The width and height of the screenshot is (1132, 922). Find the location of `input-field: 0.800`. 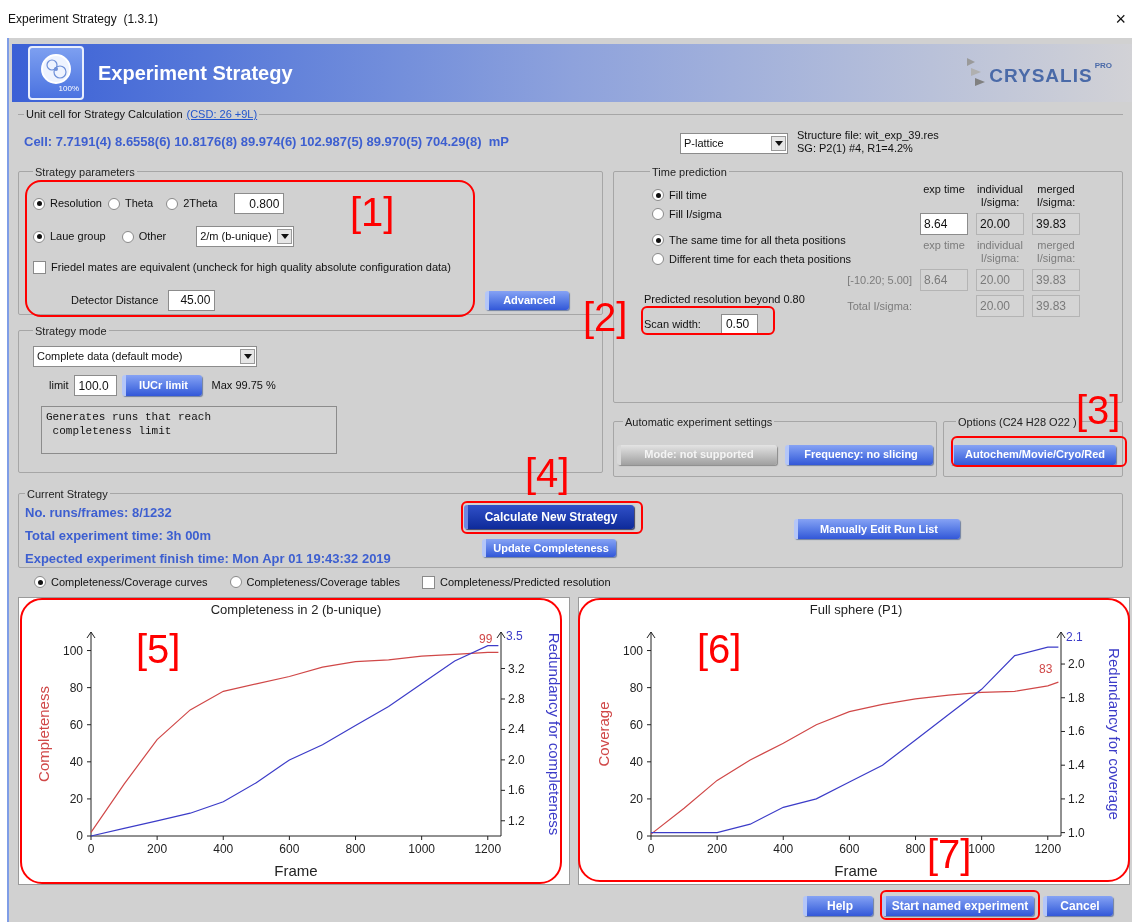

input-field: 0.800 is located at coordinates (259, 203).